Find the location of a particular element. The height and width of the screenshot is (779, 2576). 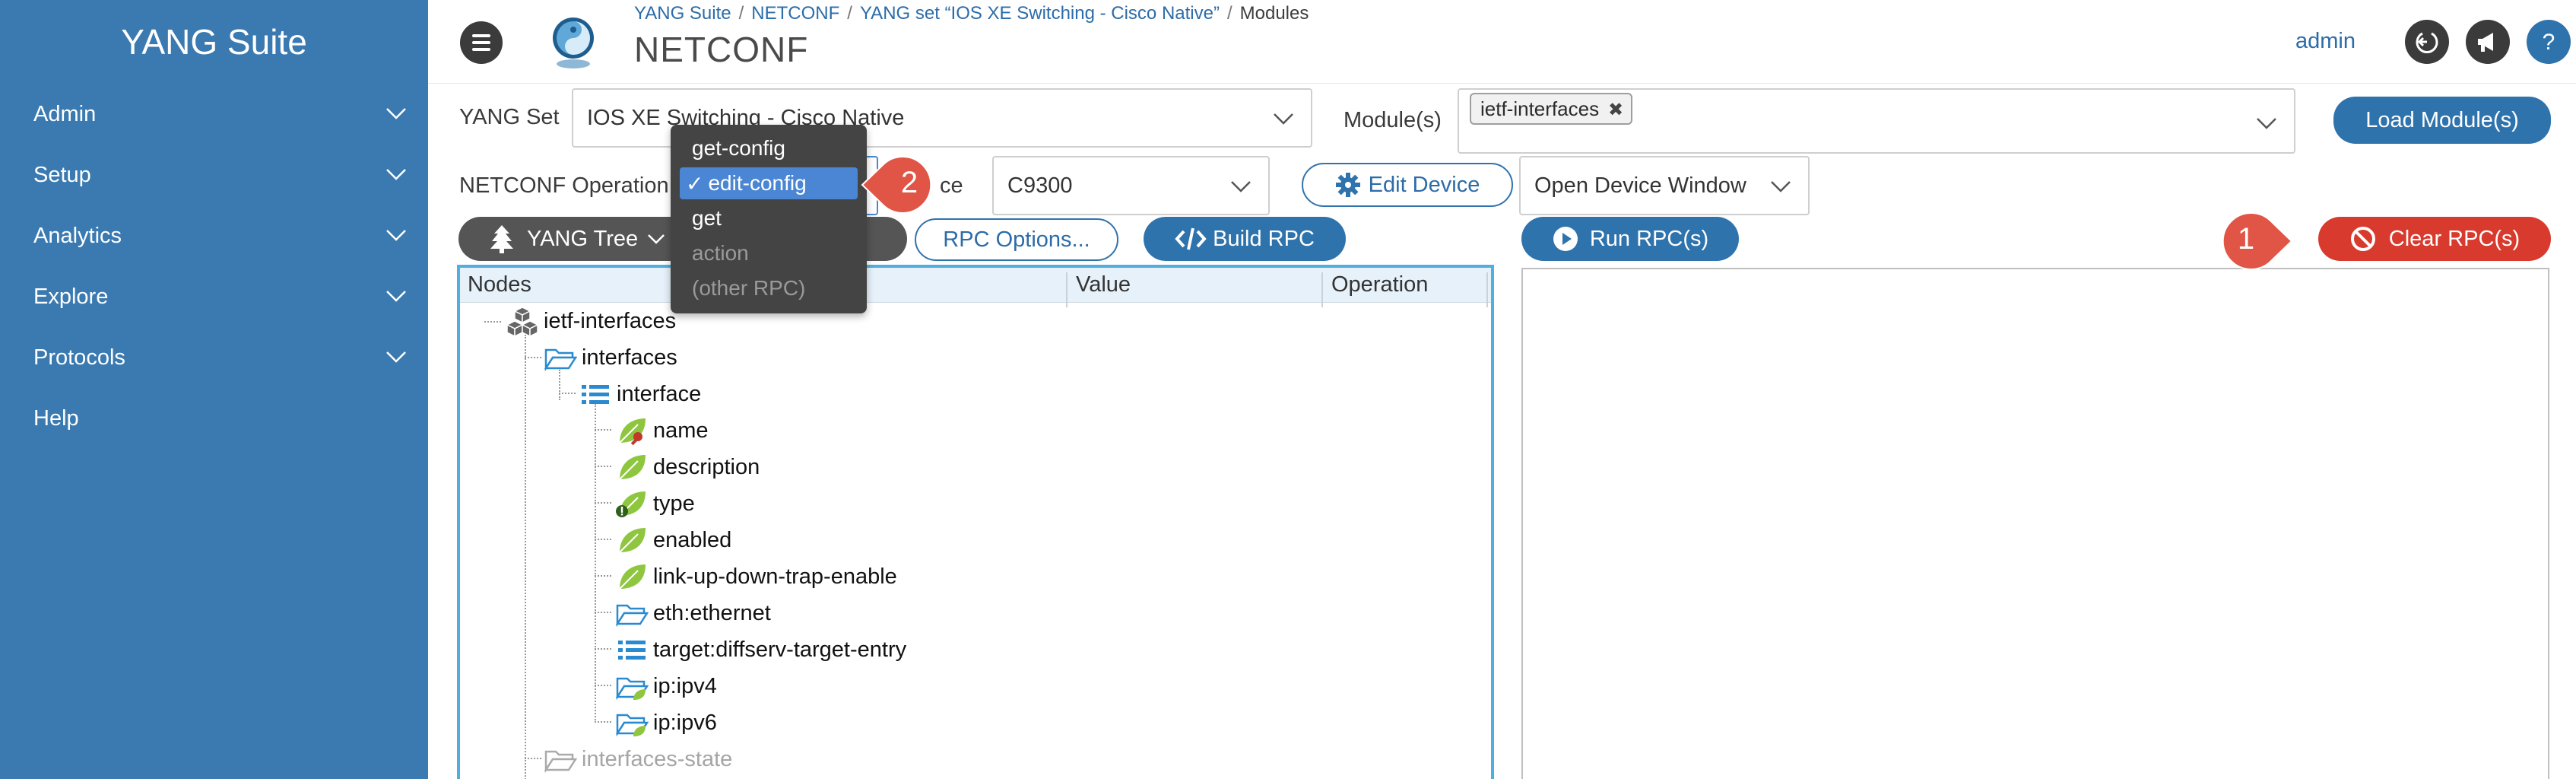

leaf-mandatory-icon is located at coordinates (631, 504).